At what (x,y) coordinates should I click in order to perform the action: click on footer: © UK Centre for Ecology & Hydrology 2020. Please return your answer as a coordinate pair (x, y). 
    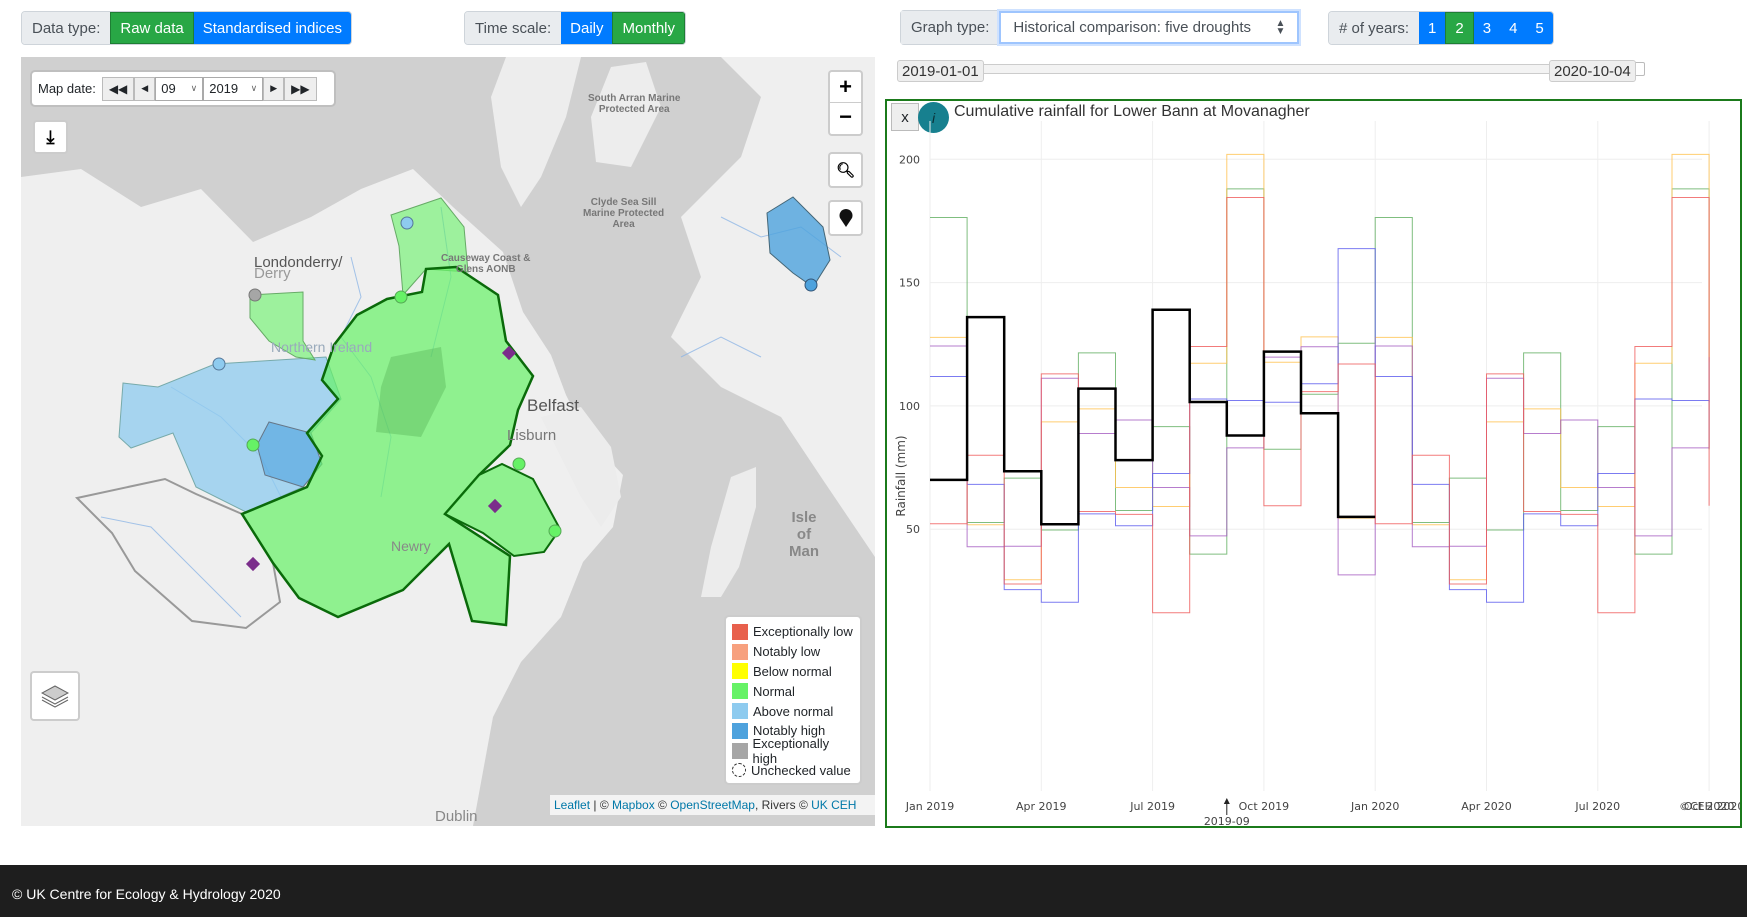
    Looking at the image, I should click on (873, 891).